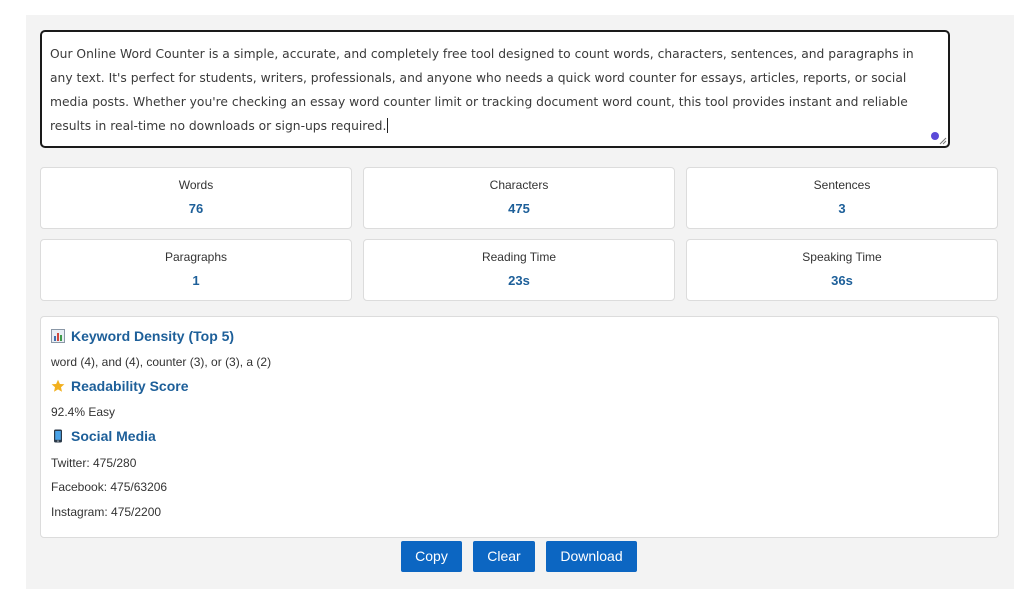 This screenshot has height=602, width=1024. I want to click on clear-button: Clear, so click(504, 556).